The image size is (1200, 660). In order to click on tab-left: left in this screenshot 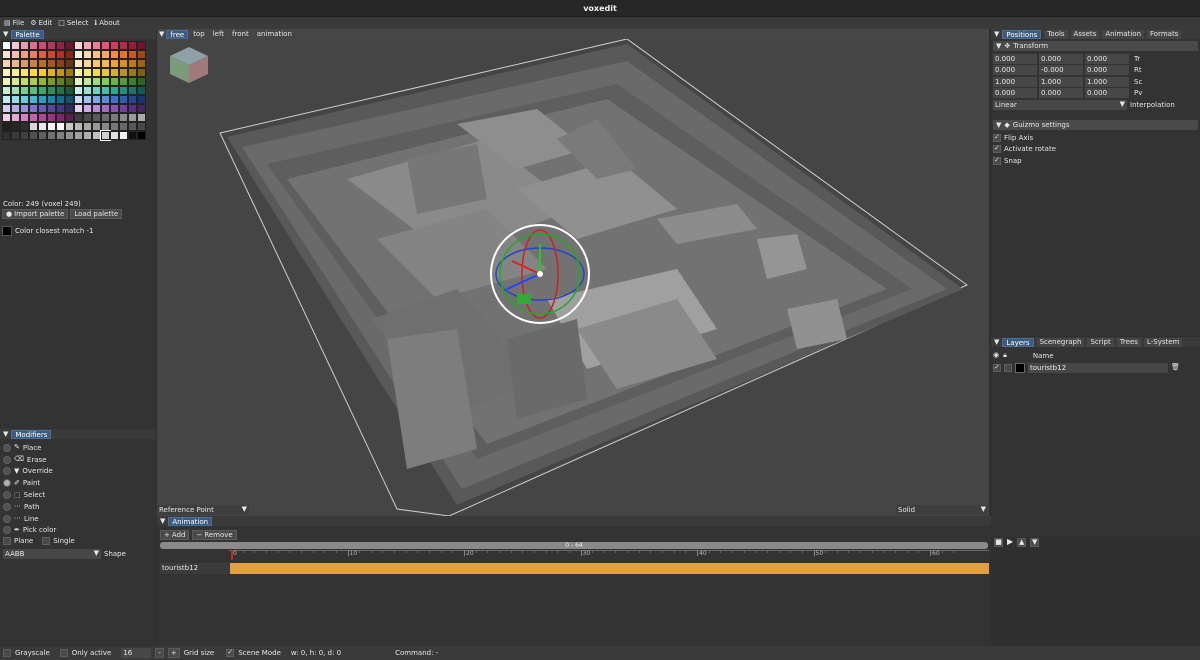, I will do `click(218, 34)`.